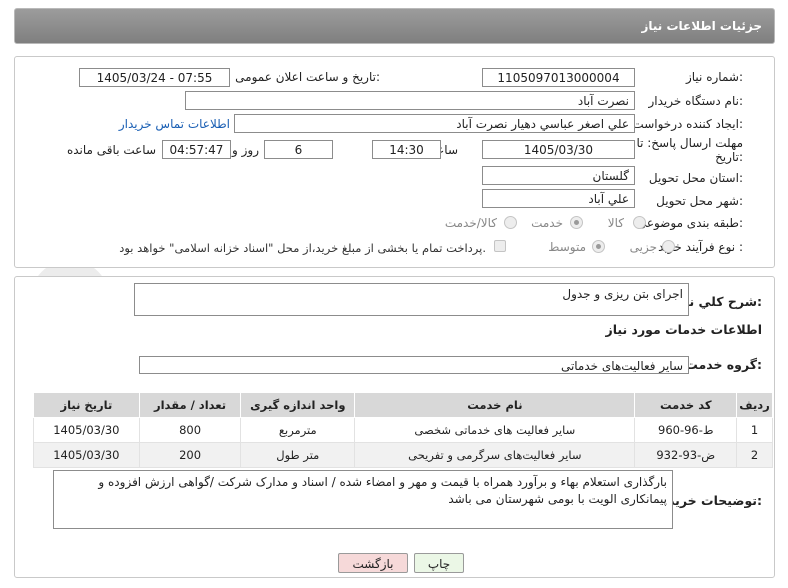  Describe the element at coordinates (174, 124) in the screenshot. I see `buyer-contact-link: اطلاعات تماس خریدار` at that location.